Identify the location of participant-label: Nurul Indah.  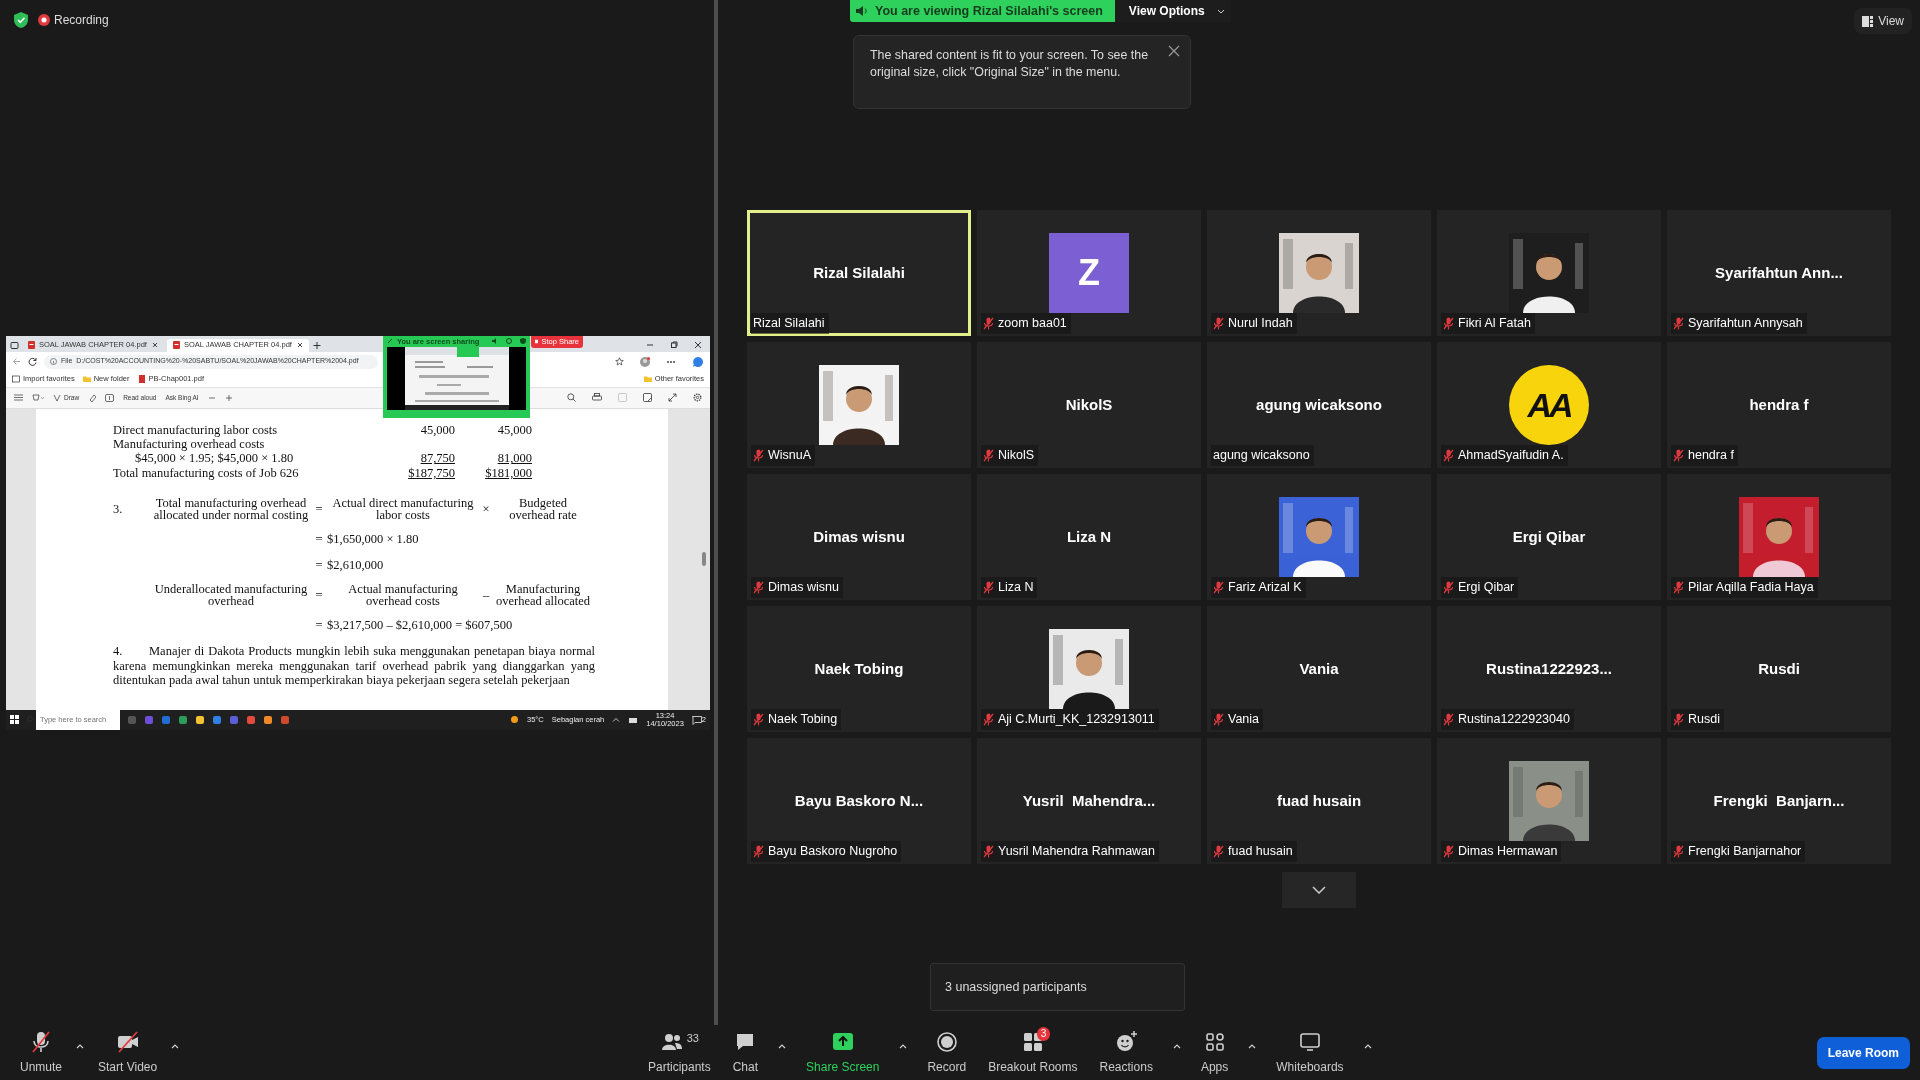
(1260, 324).